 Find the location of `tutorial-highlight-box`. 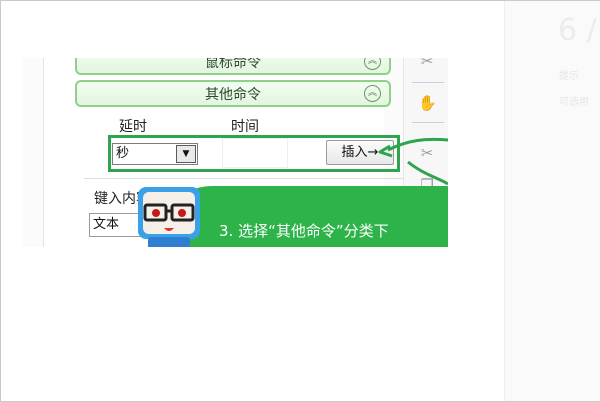

tutorial-highlight-box is located at coordinates (254, 153).